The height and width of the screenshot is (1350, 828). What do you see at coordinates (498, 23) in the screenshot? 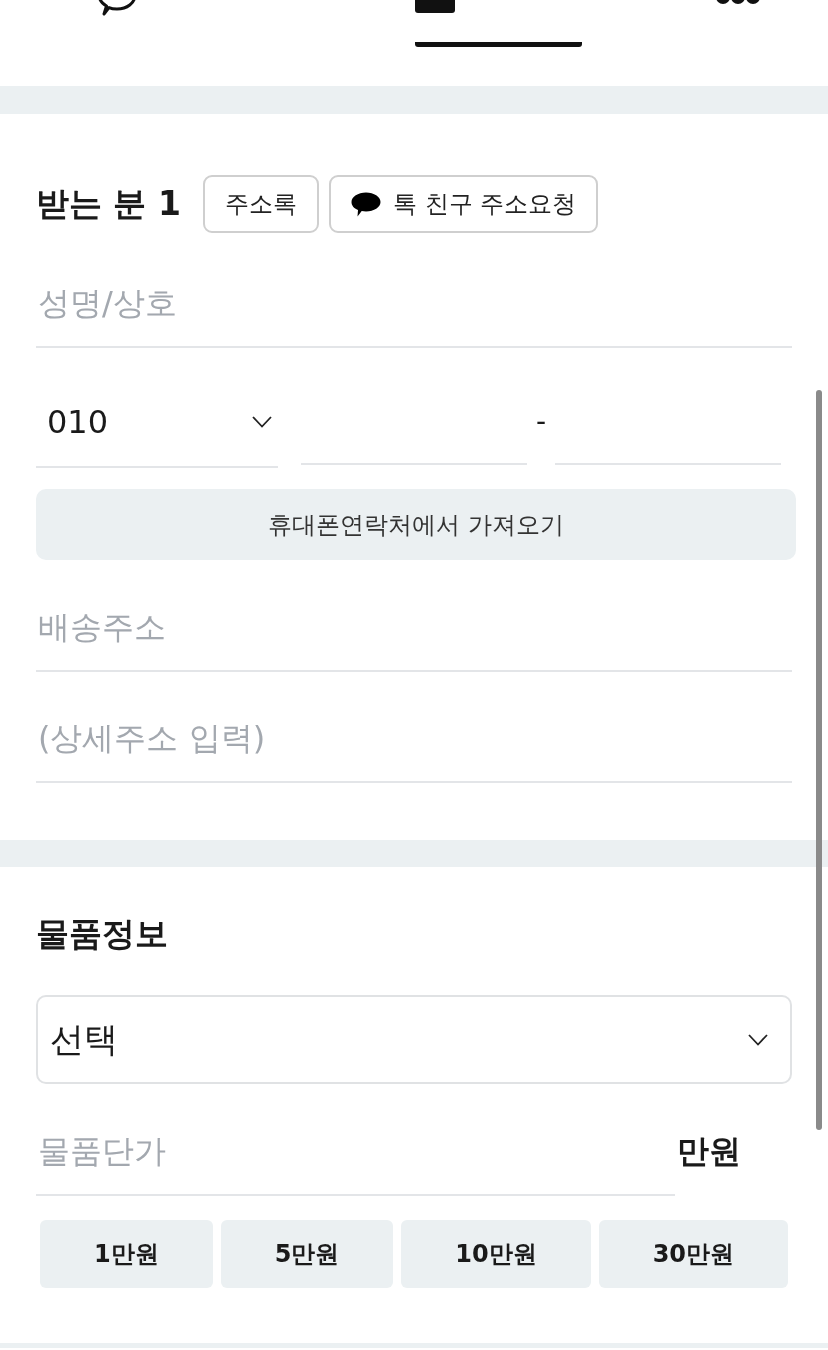
I see `tab` at bounding box center [498, 23].